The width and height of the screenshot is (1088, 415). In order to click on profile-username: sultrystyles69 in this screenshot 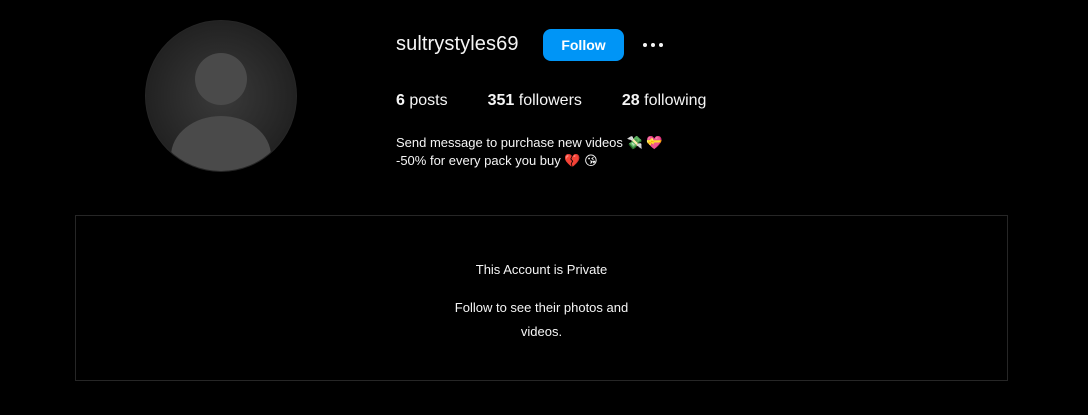, I will do `click(457, 44)`.